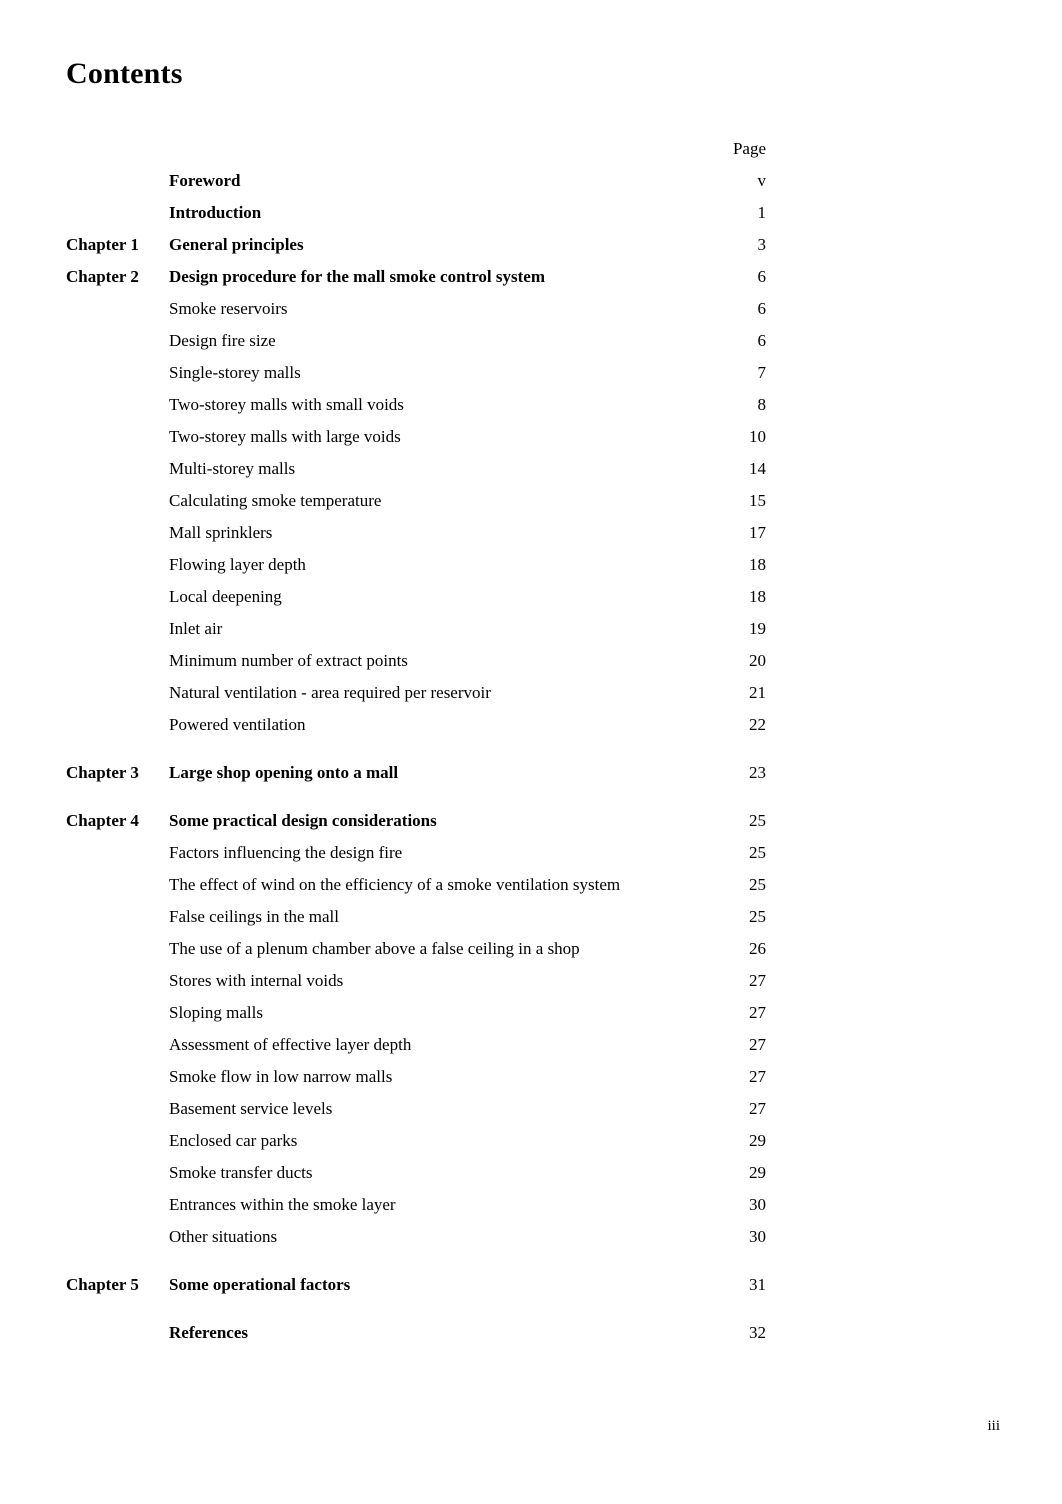  What do you see at coordinates (435, 405) in the screenshot?
I see `toc-entry-title: Two-storey malls with small voids` at bounding box center [435, 405].